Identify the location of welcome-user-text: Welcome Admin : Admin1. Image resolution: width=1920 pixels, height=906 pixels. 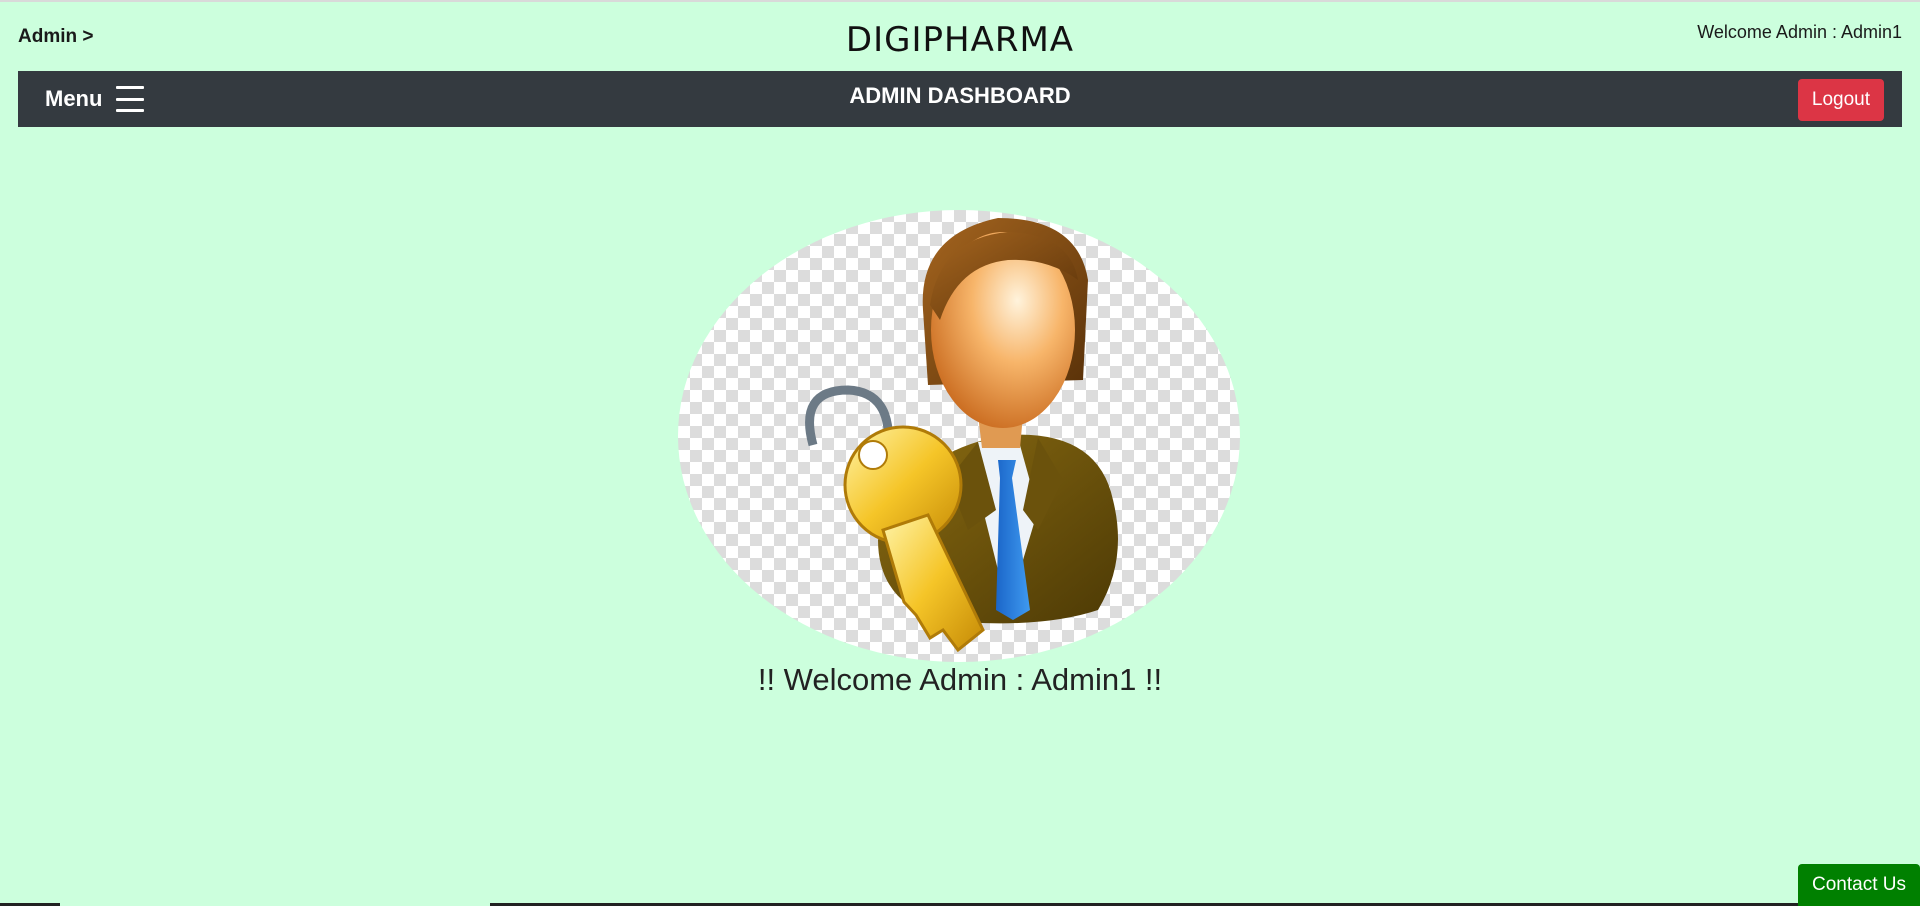
(1799, 32).